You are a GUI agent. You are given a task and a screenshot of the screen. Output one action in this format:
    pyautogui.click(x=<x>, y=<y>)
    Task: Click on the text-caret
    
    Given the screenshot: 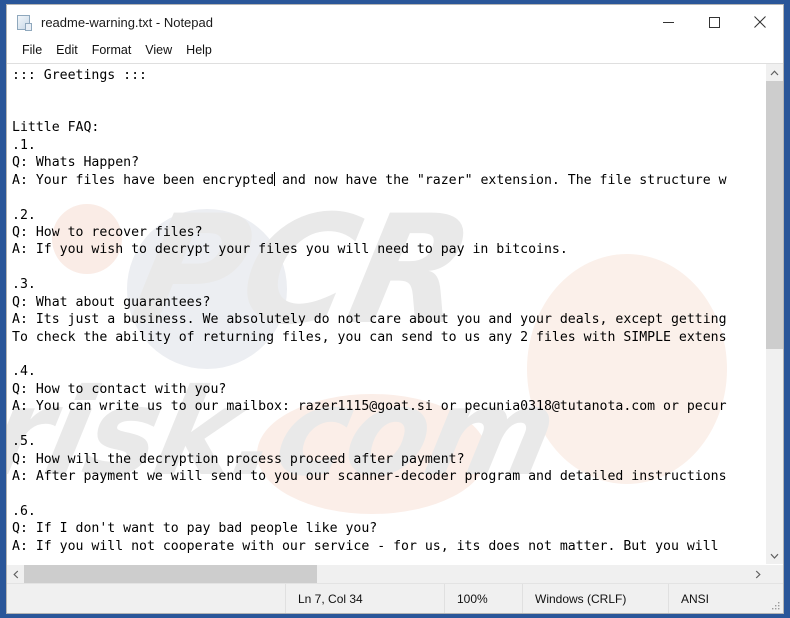 What is the action you would take?
    pyautogui.click(x=275, y=178)
    